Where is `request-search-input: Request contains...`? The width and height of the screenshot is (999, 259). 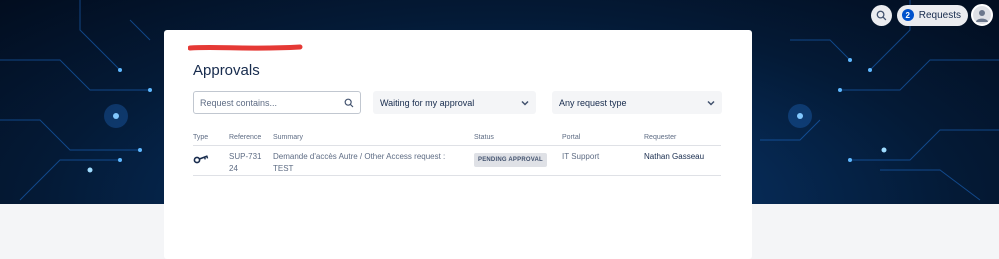 request-search-input: Request contains... is located at coordinates (277, 102).